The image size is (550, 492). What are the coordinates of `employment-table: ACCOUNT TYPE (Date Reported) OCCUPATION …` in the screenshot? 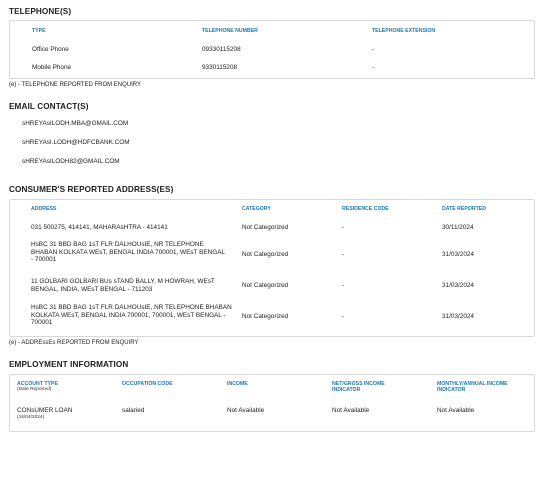 It's located at (272, 403).